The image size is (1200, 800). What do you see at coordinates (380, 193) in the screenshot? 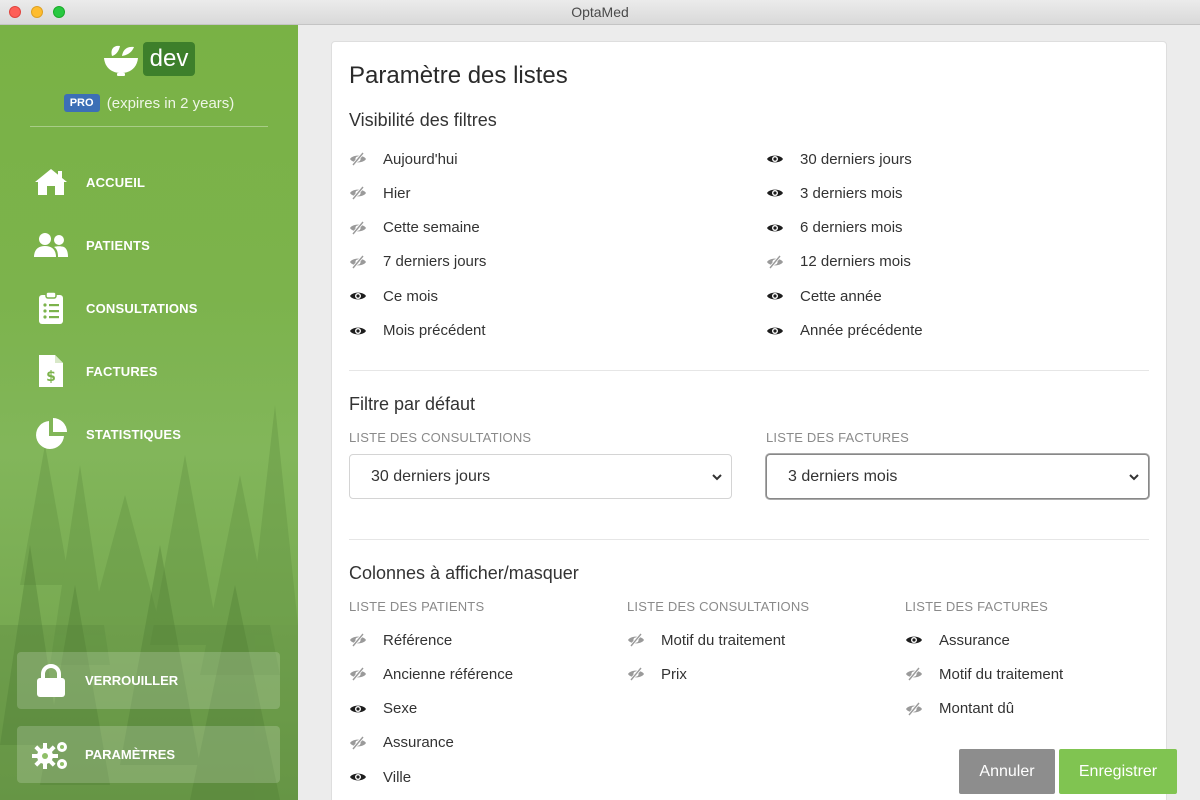
I see `visibility-toggle-row: Hier` at bounding box center [380, 193].